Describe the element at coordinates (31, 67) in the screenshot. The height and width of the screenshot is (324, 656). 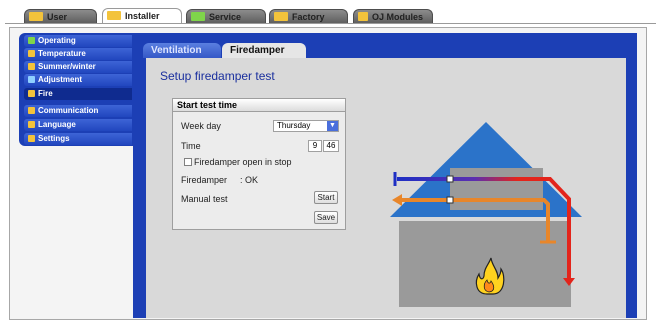
I see `sun-icon` at that location.